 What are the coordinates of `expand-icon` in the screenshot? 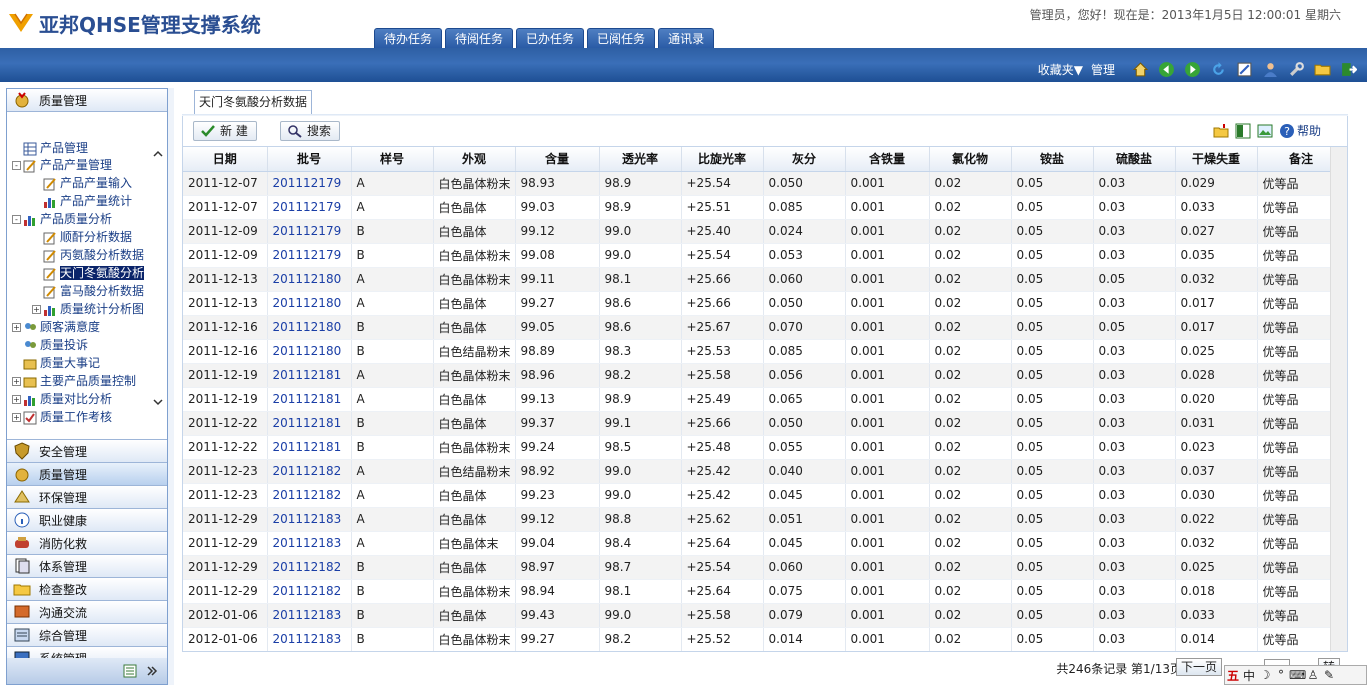 It's located at (152, 671).